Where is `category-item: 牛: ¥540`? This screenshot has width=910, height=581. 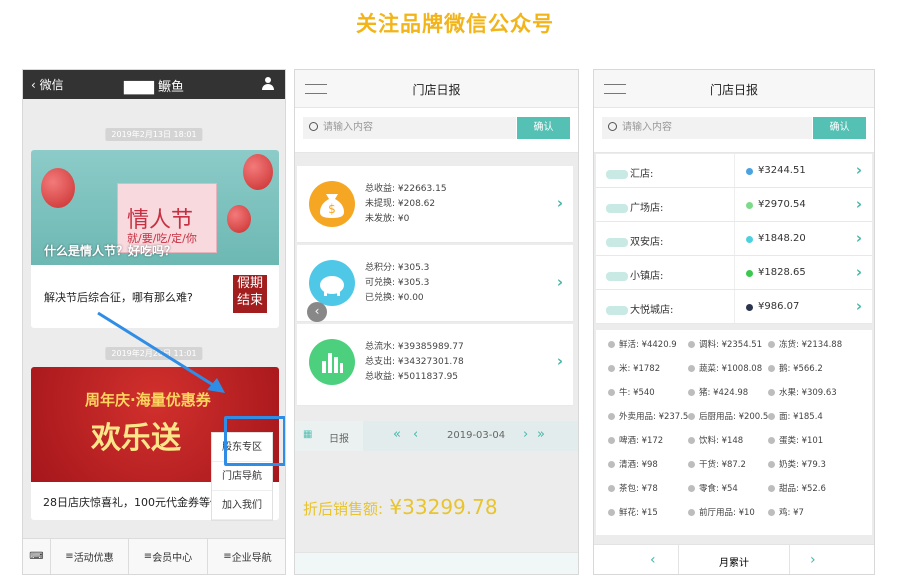 category-item: 牛: ¥540 is located at coordinates (631, 392).